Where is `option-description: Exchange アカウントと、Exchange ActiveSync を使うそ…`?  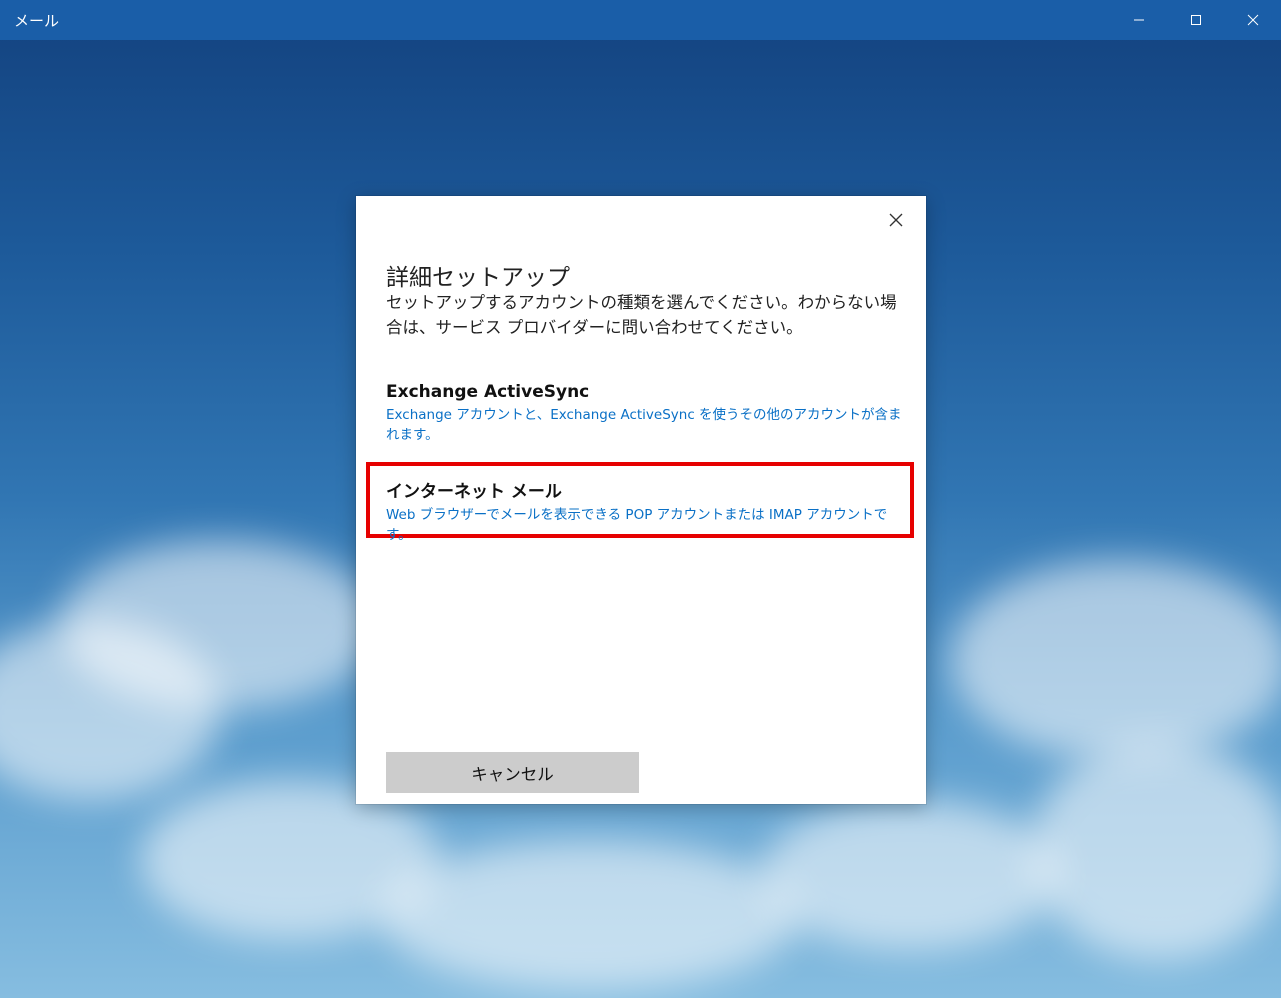
option-description: Exchange アカウントと、Exchange ActiveSync を使うそ… is located at coordinates (644, 425).